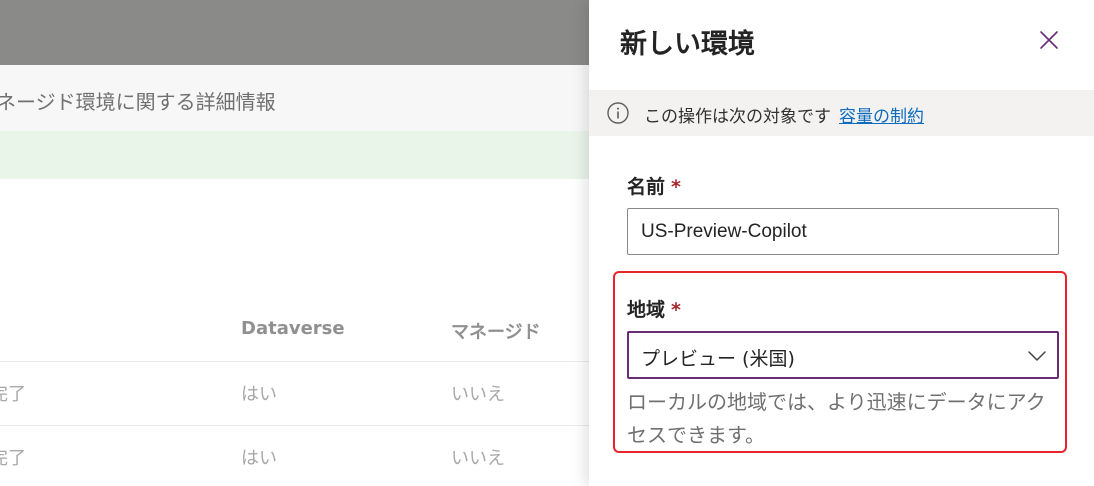  What do you see at coordinates (1037, 356) in the screenshot?
I see `chevron-down-icon` at bounding box center [1037, 356].